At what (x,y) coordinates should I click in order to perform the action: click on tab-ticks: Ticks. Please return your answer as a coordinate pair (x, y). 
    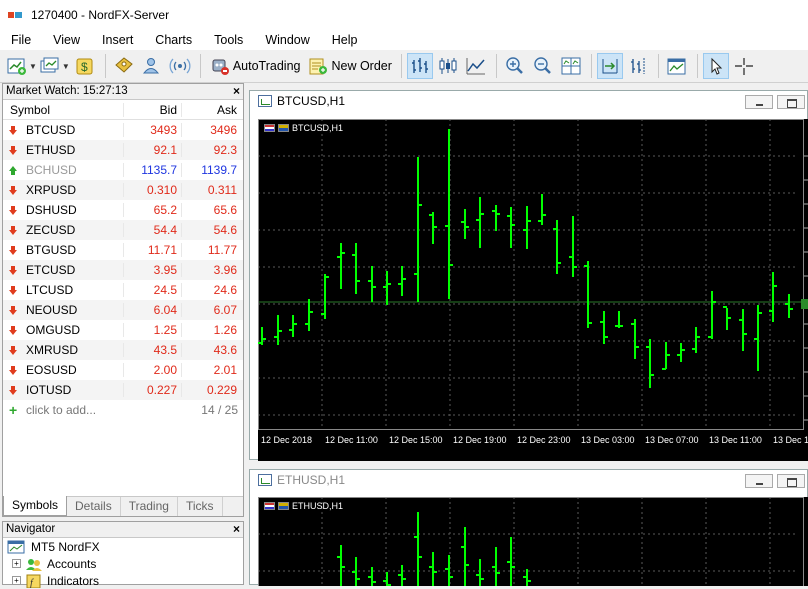
    Looking at the image, I should click on (200, 506).